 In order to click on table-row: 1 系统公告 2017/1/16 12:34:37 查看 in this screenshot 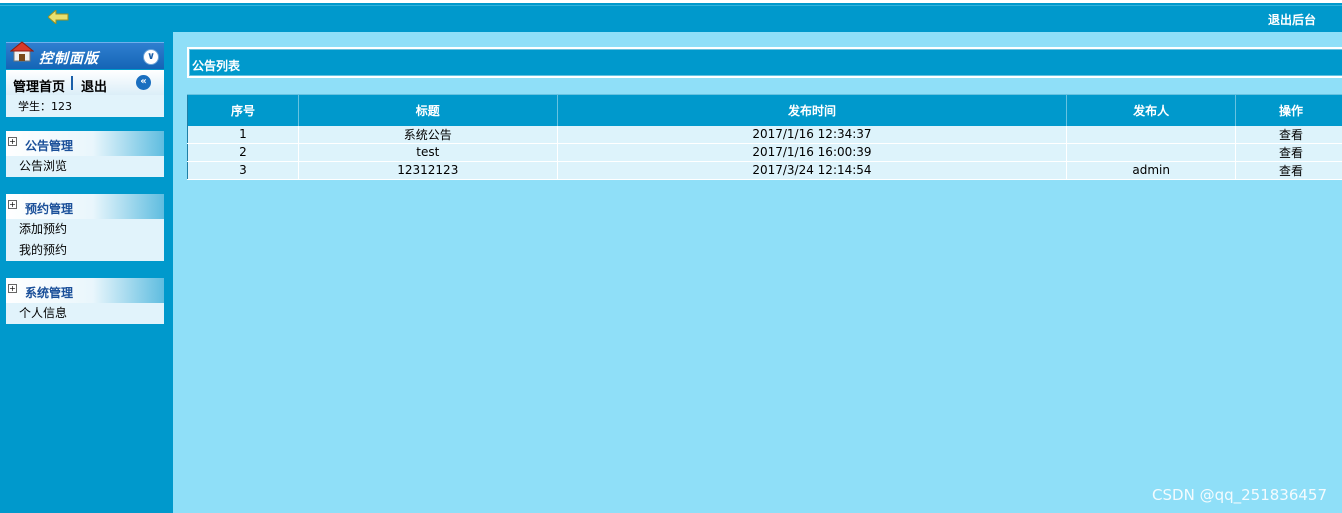, I will do `click(764, 134)`.